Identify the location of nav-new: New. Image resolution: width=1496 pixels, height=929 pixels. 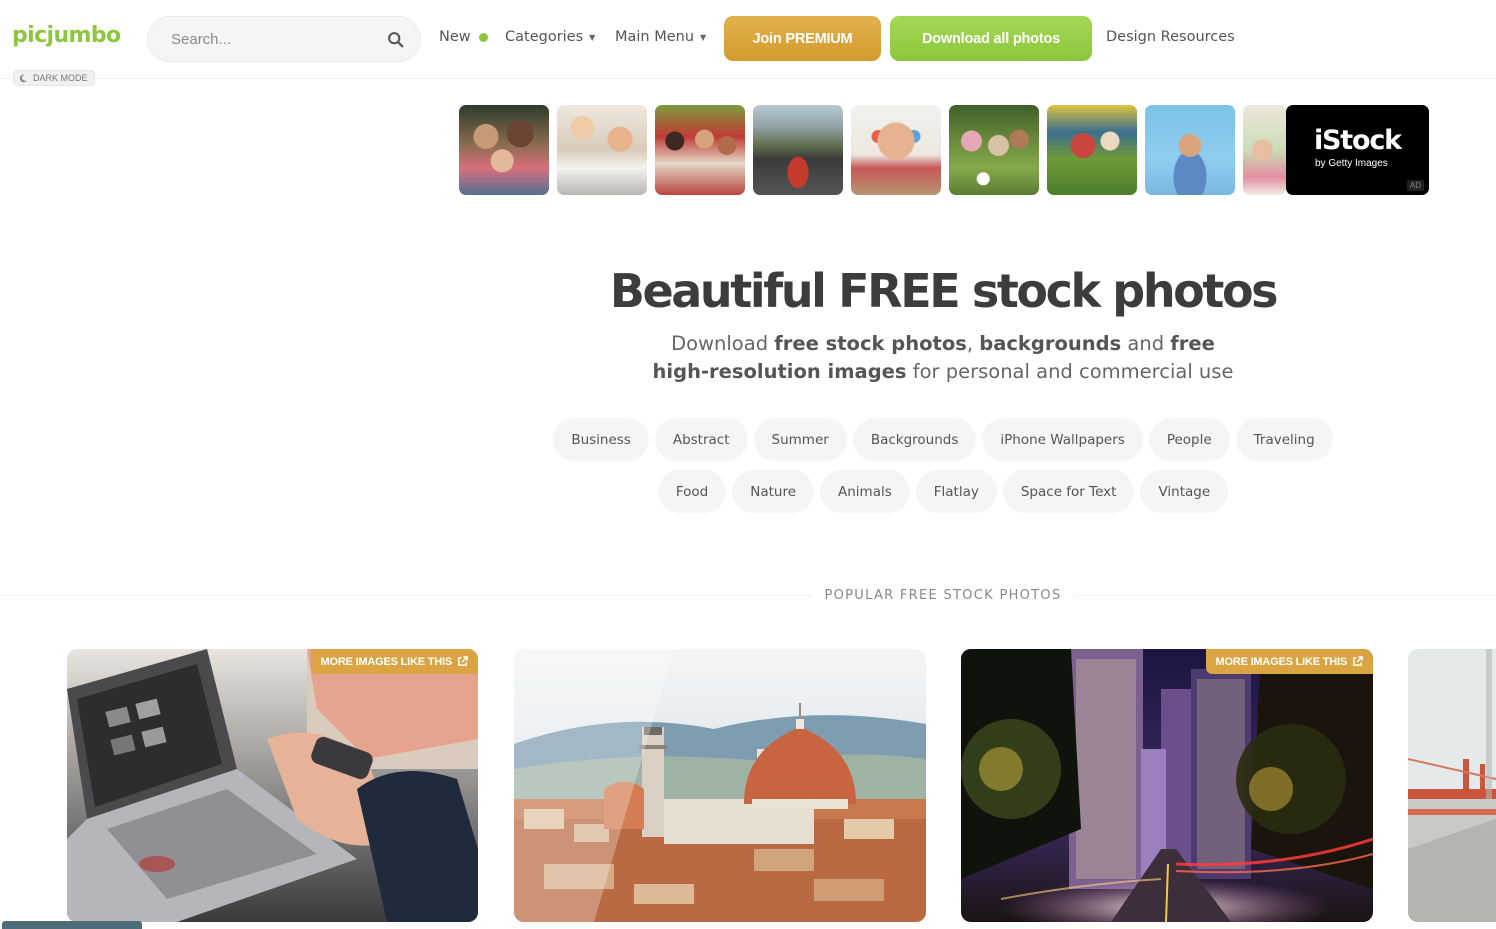
(463, 37).